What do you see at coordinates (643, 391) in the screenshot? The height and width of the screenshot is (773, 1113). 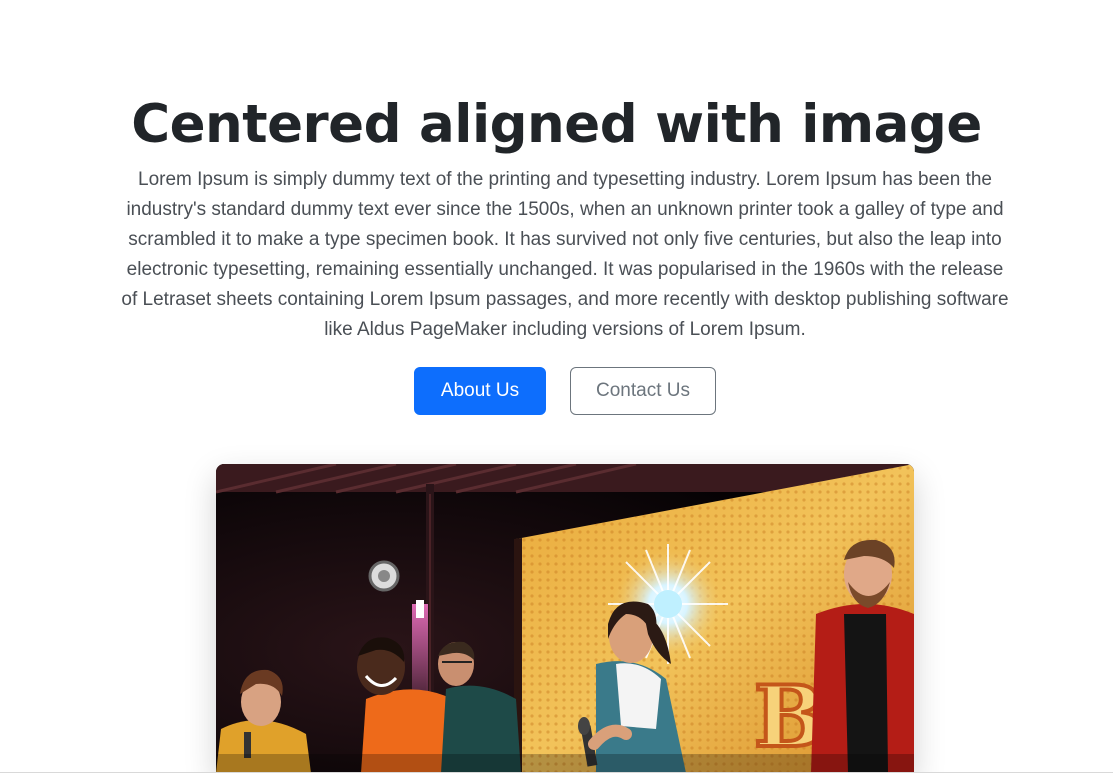 I see `contact-us-button: Contact Us` at bounding box center [643, 391].